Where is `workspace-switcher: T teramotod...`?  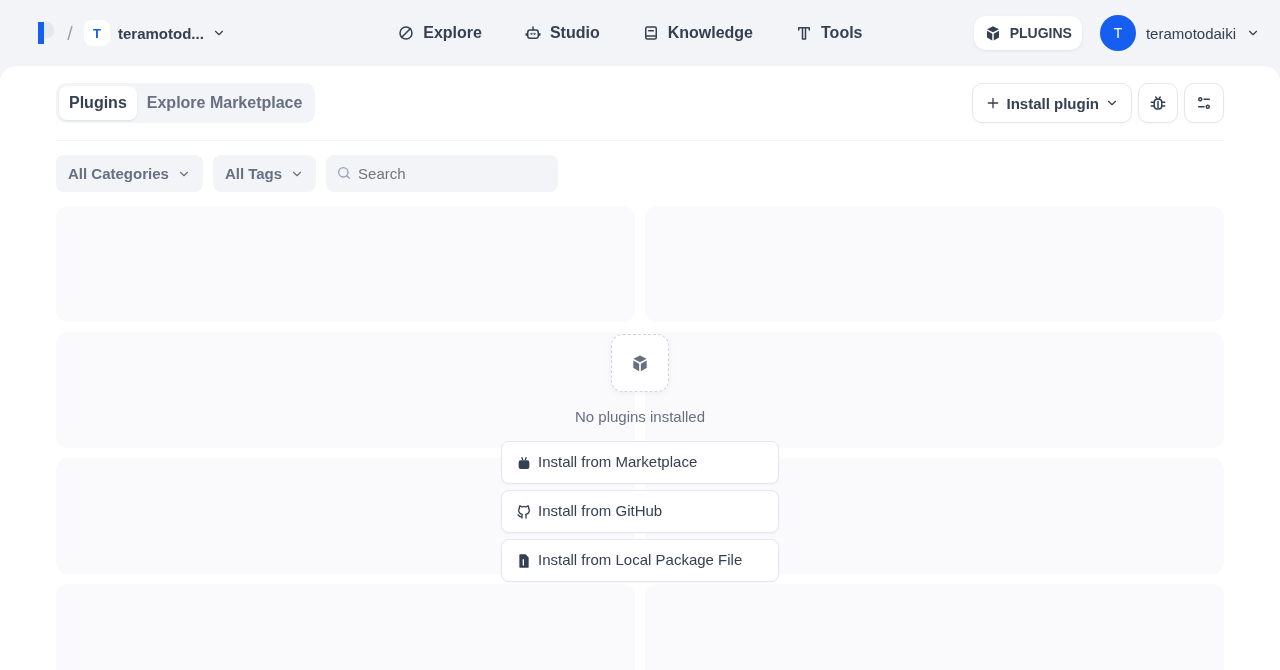
workspace-switcher: T teramotod... is located at coordinates (155, 33).